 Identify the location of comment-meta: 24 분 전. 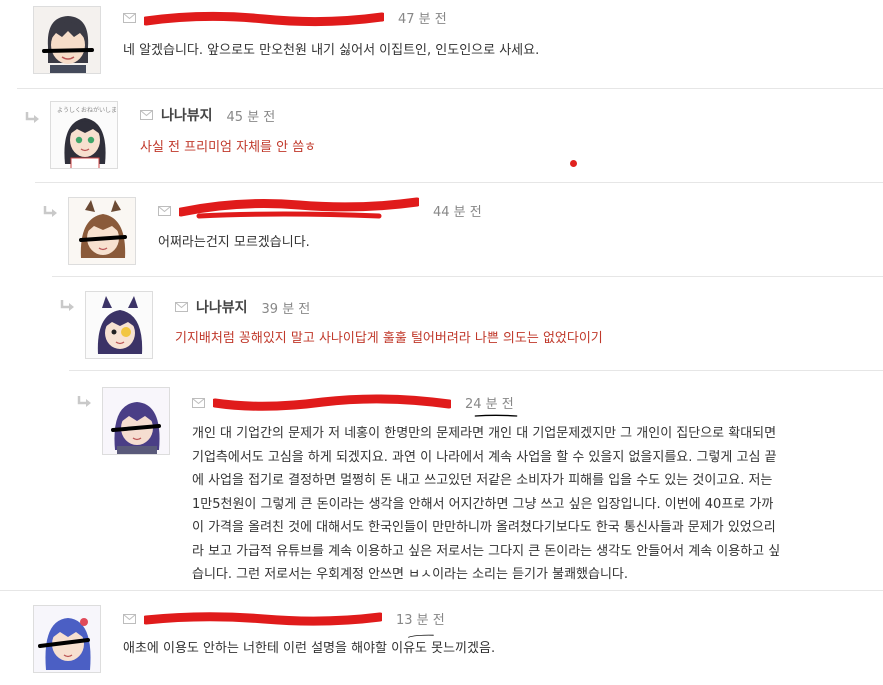
(355, 405).